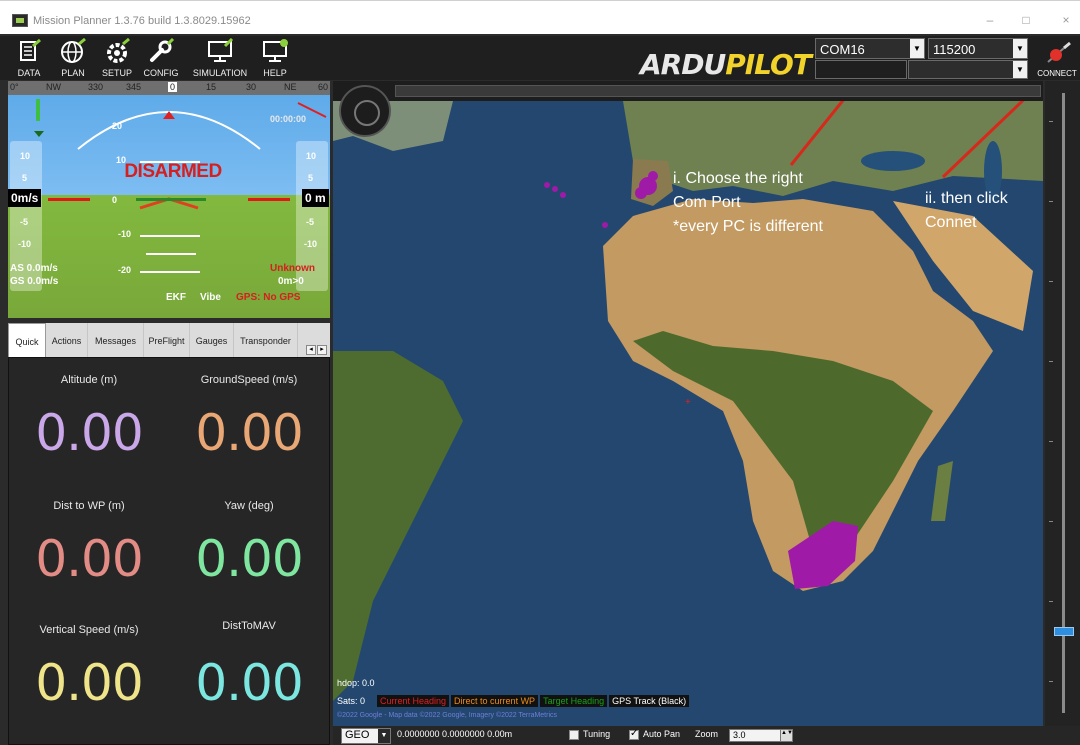  I want to click on zoom-input: 3.0 ▲▼, so click(761, 735).